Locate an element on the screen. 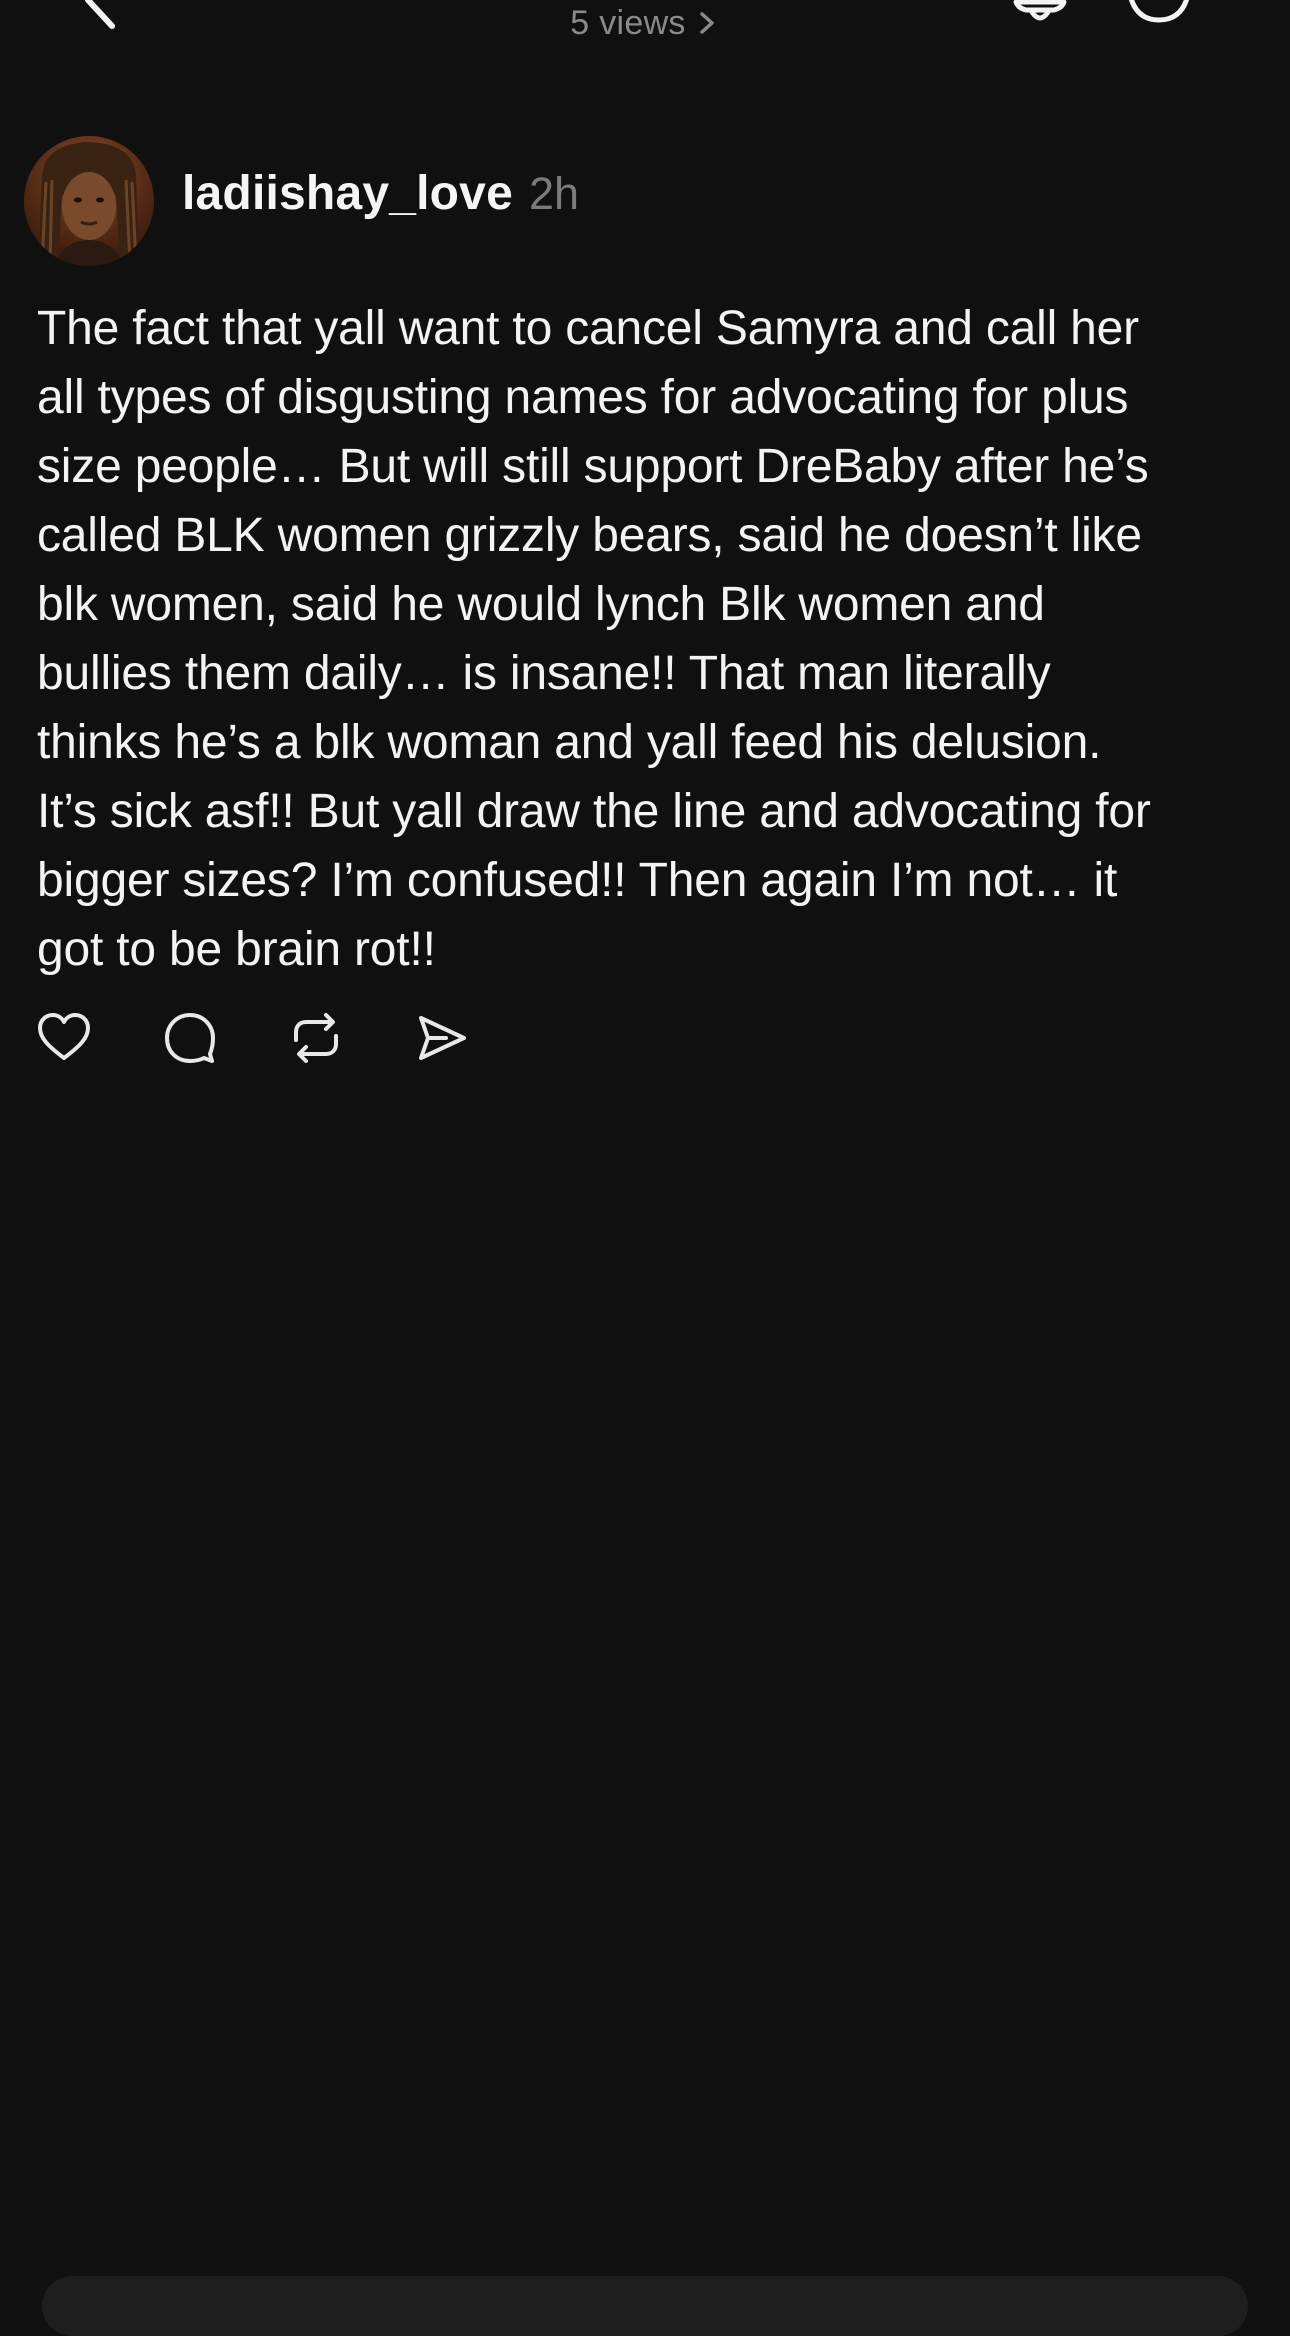  repost-button is located at coordinates (316, 1038).